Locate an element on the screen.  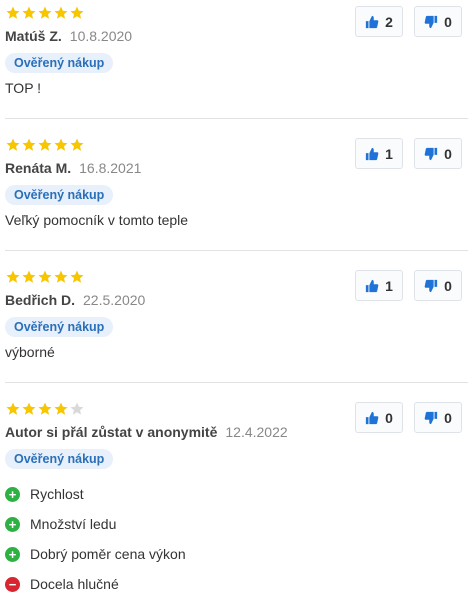
review-text: TOP ! is located at coordinates (23, 88).